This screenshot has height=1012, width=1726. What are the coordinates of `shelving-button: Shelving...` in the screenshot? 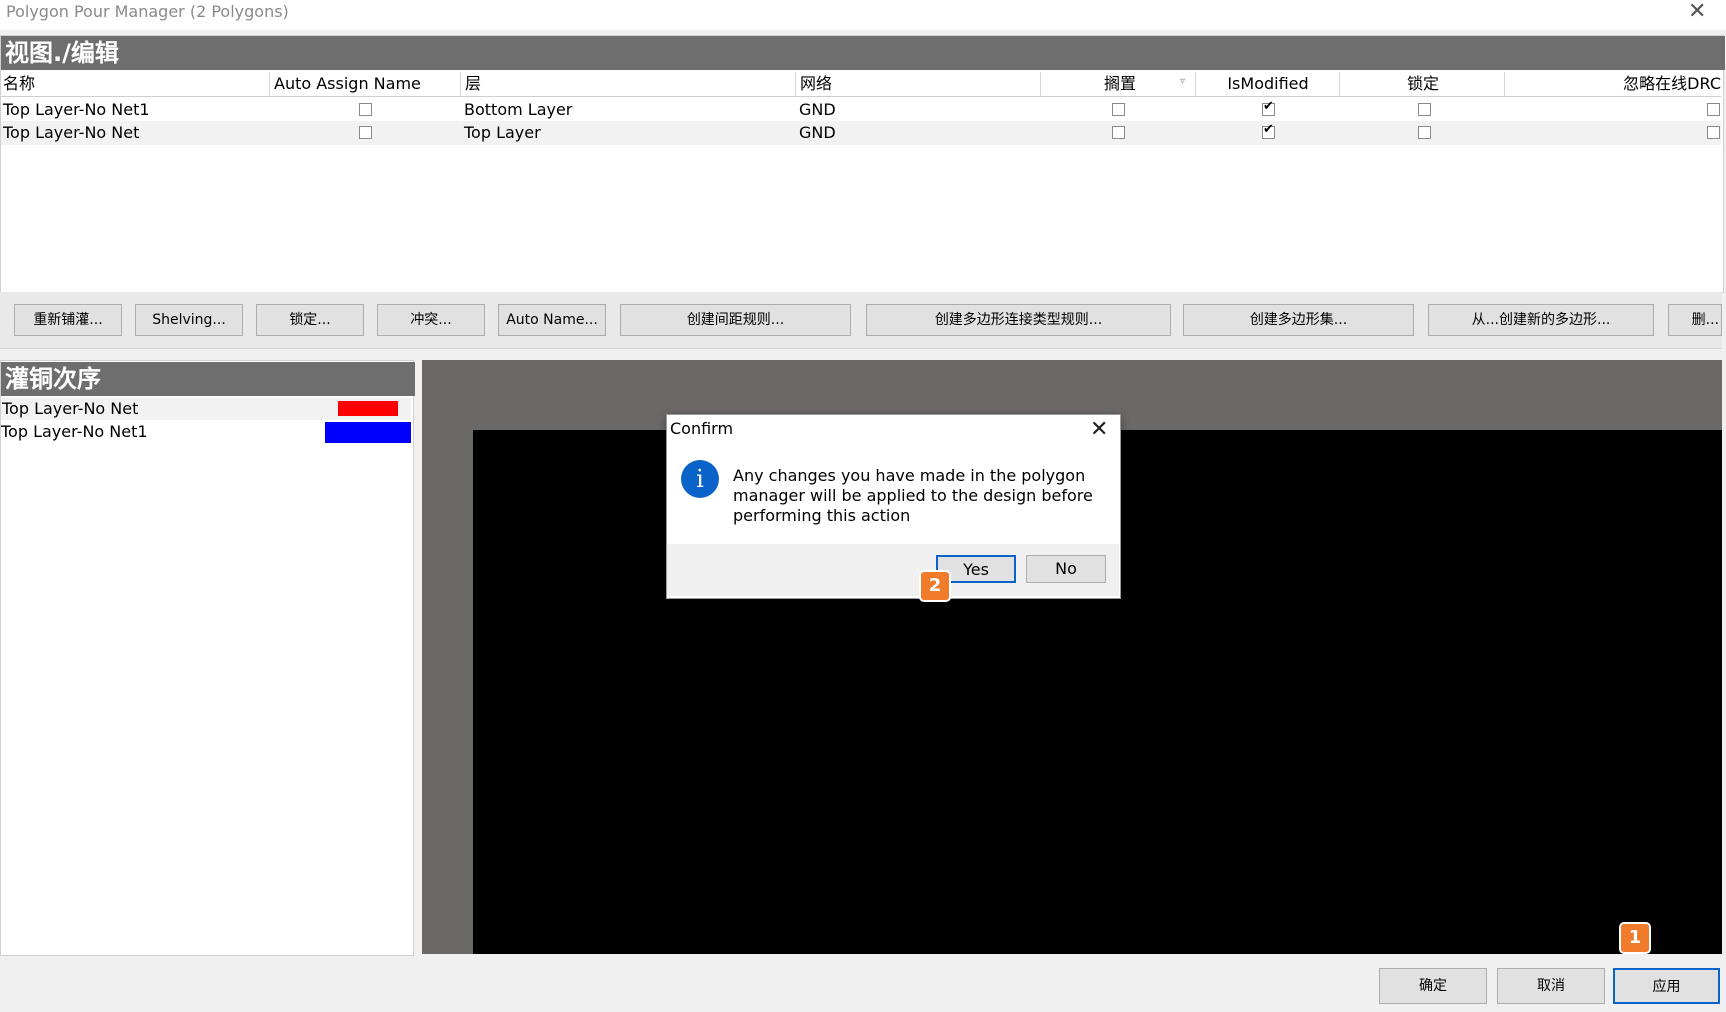 It's located at (189, 320).